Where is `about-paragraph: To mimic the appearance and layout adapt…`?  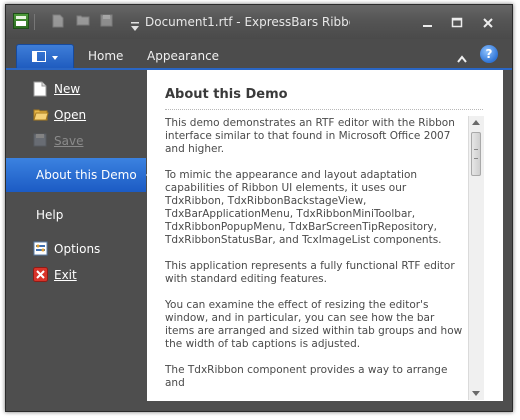 about-paragraph: To mimic the appearance and layout adapt… is located at coordinates (303, 207).